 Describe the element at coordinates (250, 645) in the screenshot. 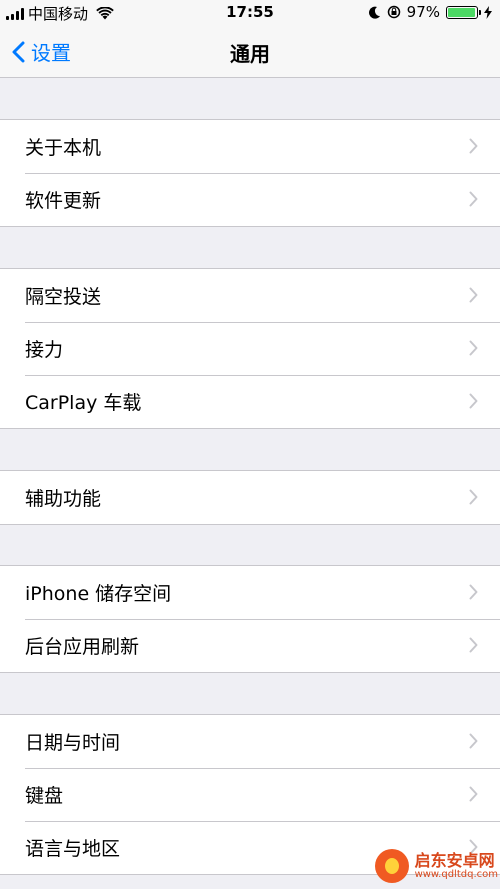

I see `settings-row-background-refresh: 后台应用刷新` at that location.